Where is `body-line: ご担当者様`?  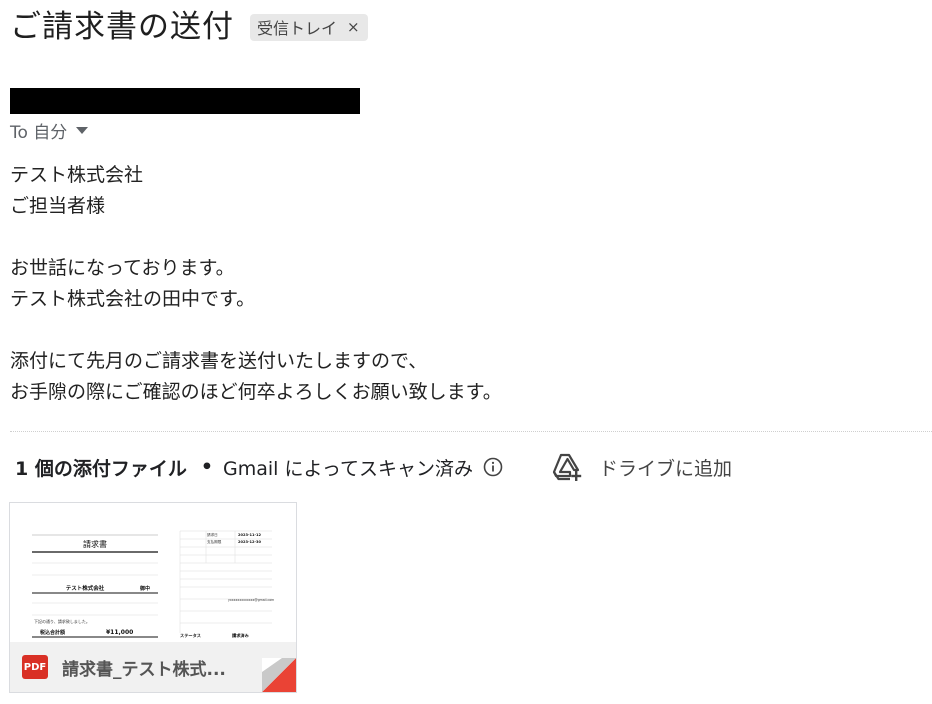 body-line: ご担当者様 is located at coordinates (58, 206).